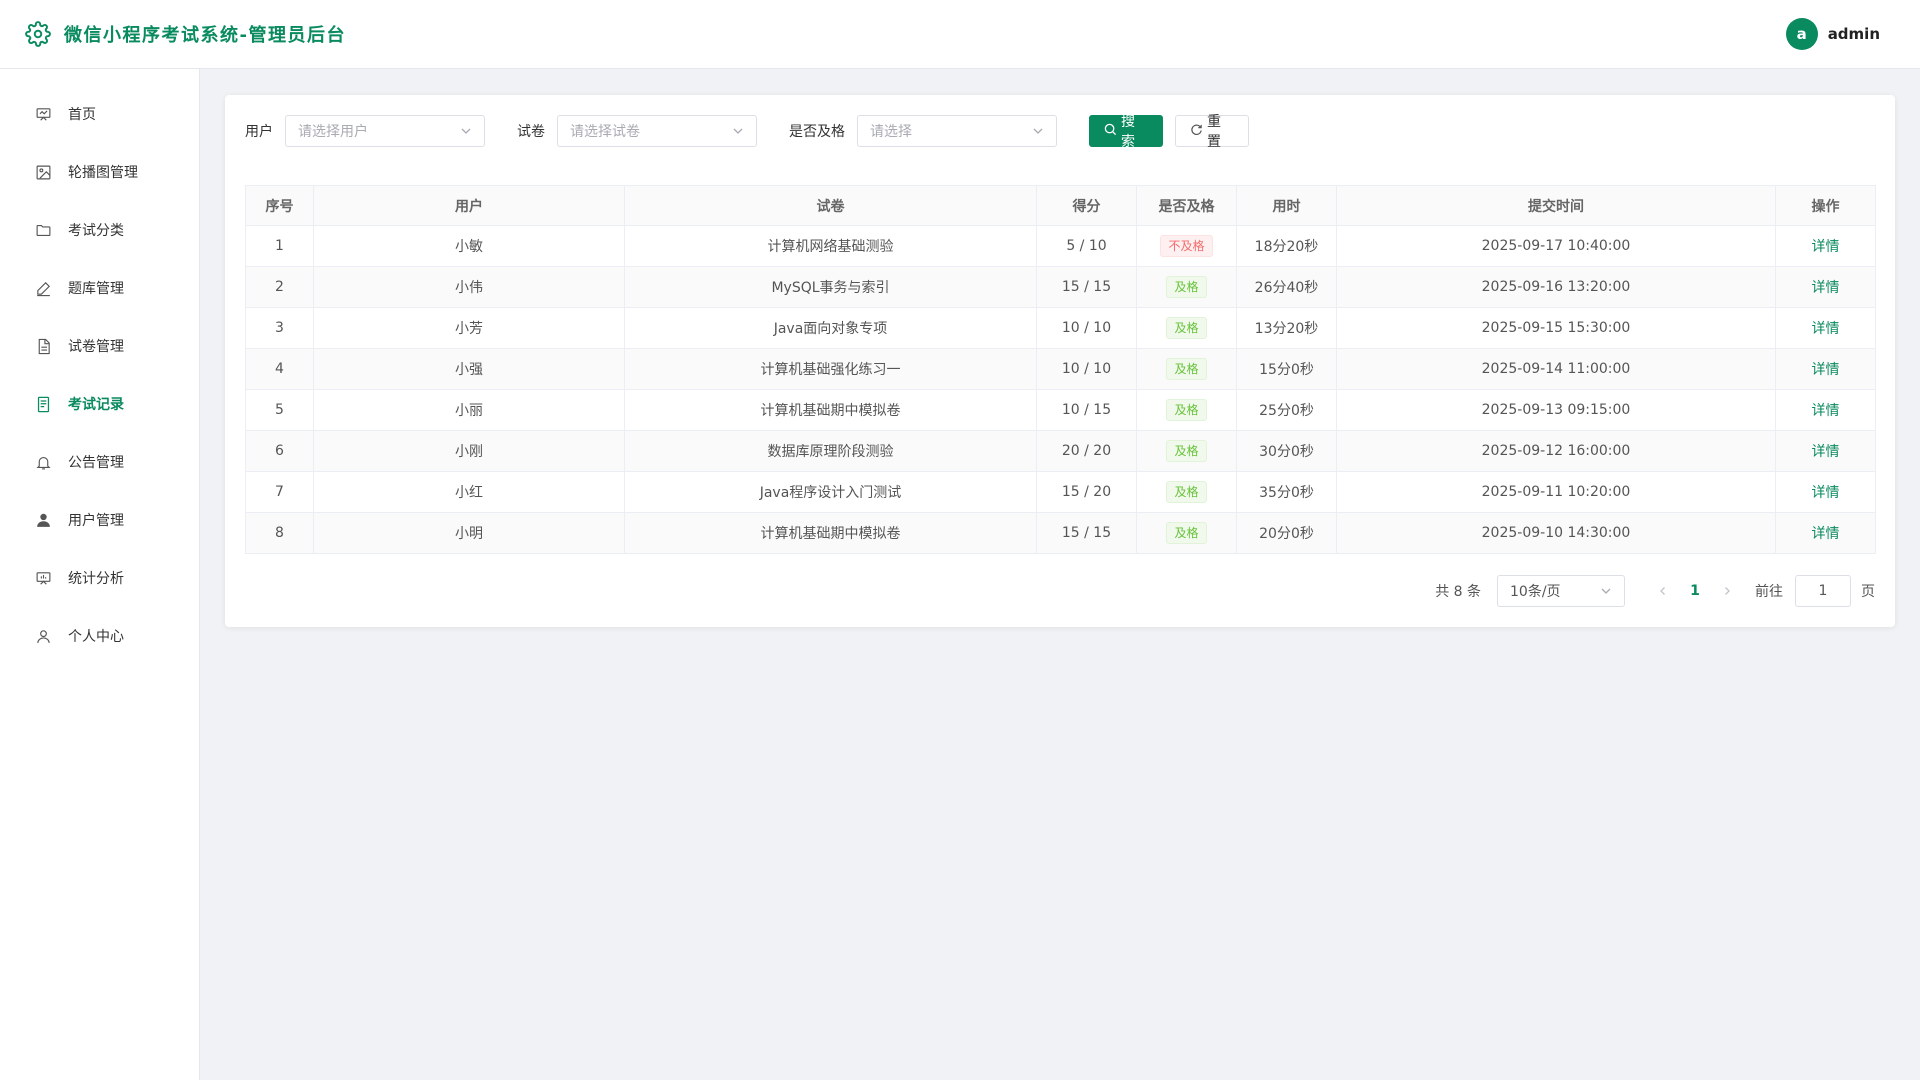  What do you see at coordinates (99, 346) in the screenshot?
I see `sidebar-item-paper: 试卷管理` at bounding box center [99, 346].